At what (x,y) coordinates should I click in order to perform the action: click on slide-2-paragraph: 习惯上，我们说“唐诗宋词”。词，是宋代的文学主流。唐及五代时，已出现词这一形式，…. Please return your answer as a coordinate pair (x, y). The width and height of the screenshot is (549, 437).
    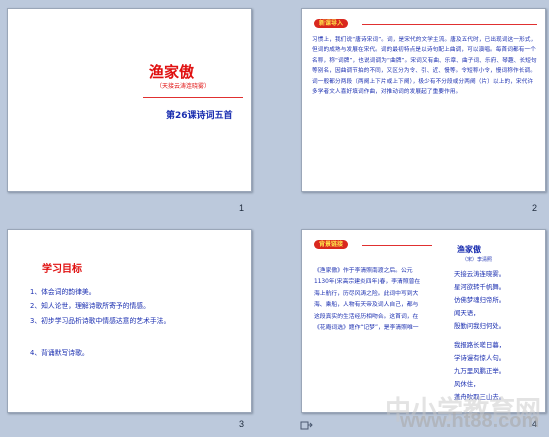
    Looking at the image, I should click on (424, 66).